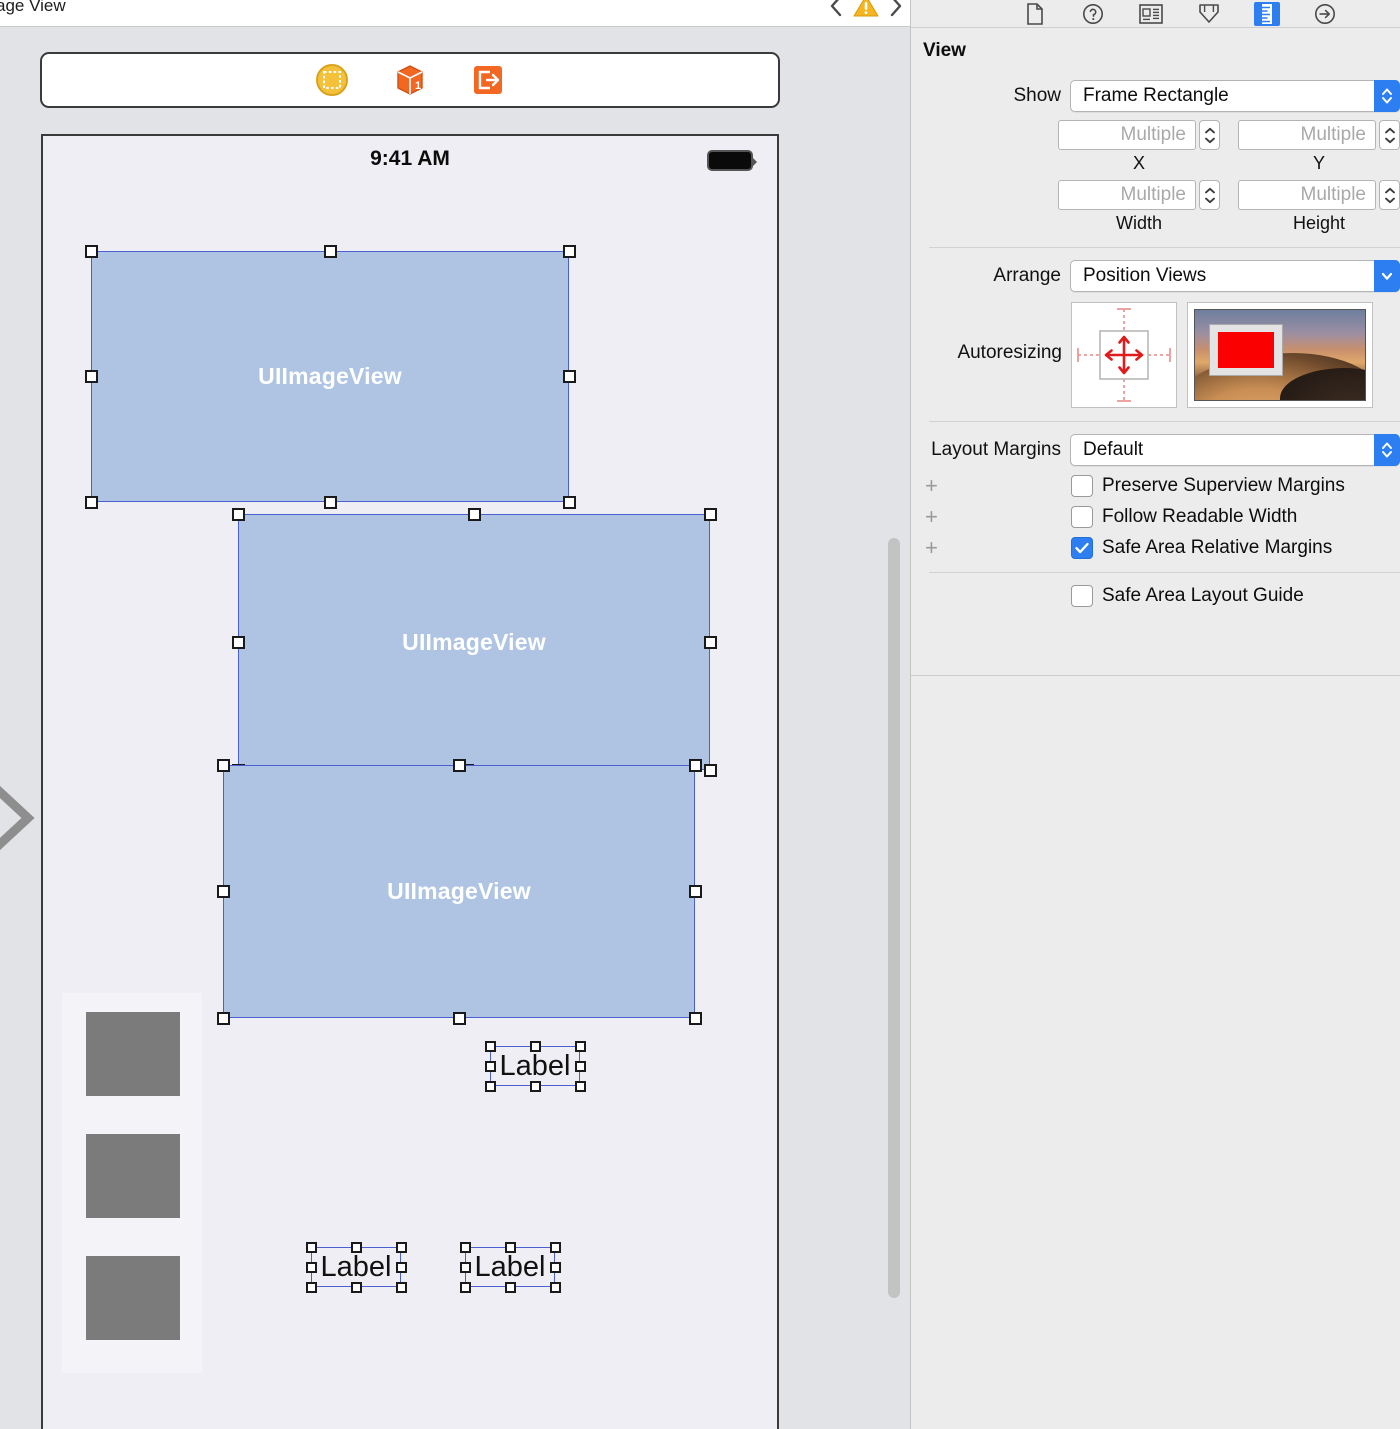  I want to click on autoresizing-row: Autoresizing, so click(1155, 355).